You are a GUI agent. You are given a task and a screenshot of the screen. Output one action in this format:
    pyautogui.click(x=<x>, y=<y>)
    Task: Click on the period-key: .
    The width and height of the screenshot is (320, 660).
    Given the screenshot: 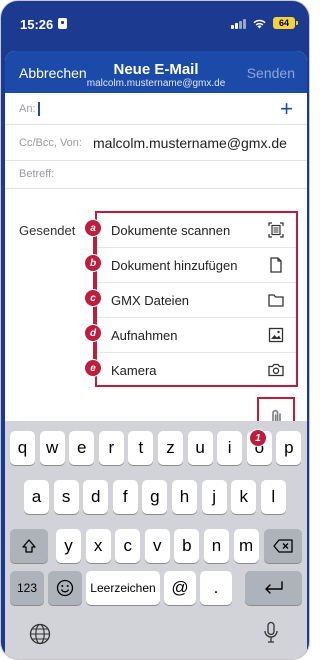 What is the action you would take?
    pyautogui.click(x=216, y=588)
    